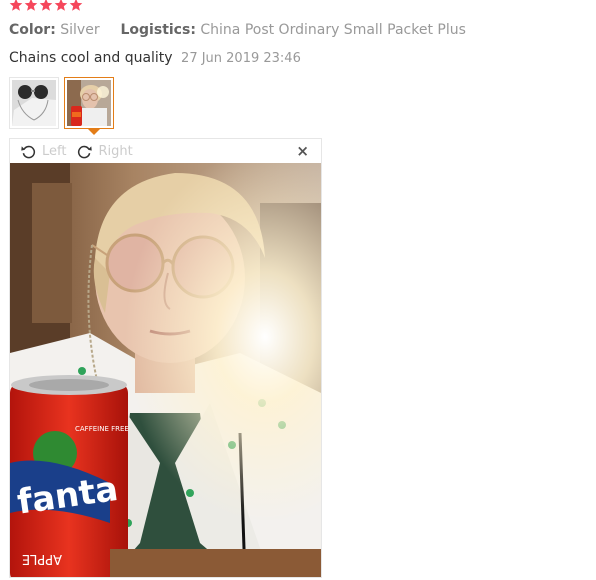  I want to click on rotate-left-label: Left, so click(54, 151).